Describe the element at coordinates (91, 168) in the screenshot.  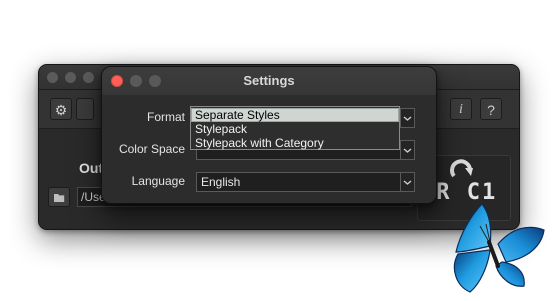
I see `output-label: Out` at that location.